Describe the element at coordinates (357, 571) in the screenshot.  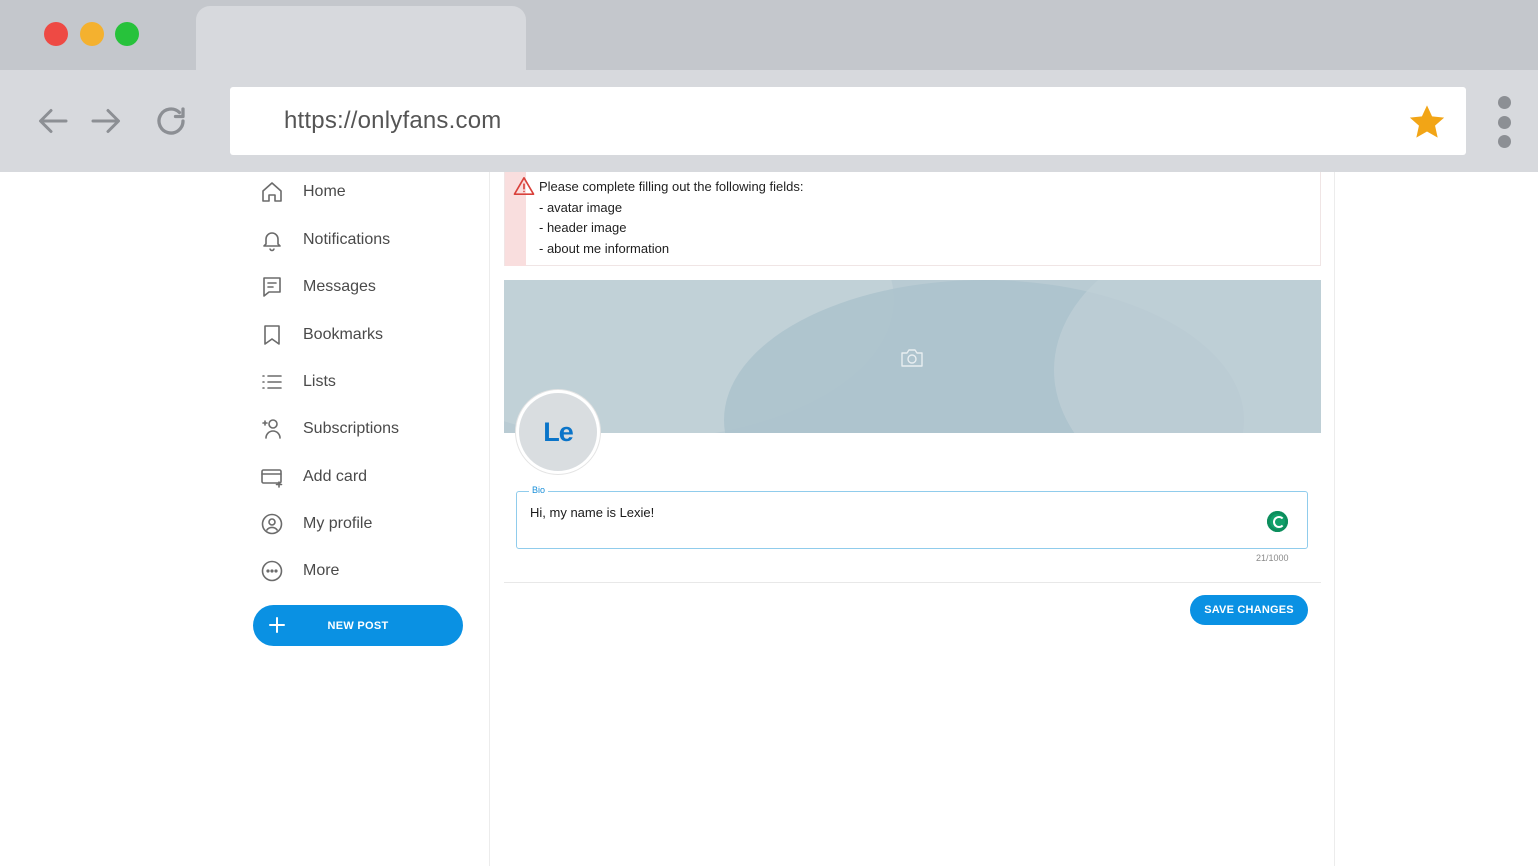
I see `sidebar-item-more: More` at that location.